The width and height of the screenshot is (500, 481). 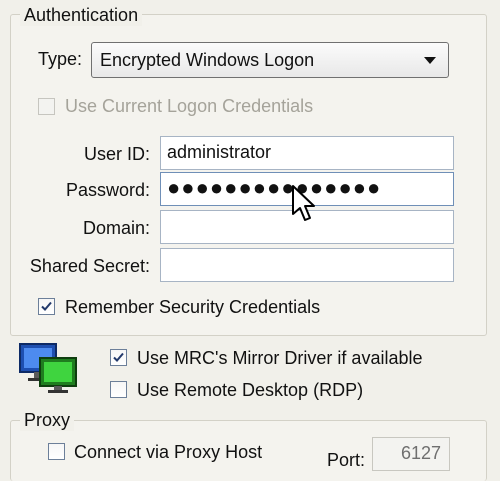 I want to click on domain-label: Domain:, so click(x=116, y=228).